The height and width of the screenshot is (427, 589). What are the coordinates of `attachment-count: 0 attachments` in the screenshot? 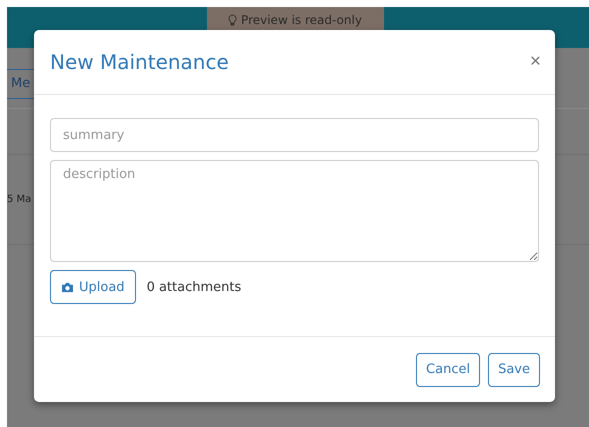 It's located at (194, 287).